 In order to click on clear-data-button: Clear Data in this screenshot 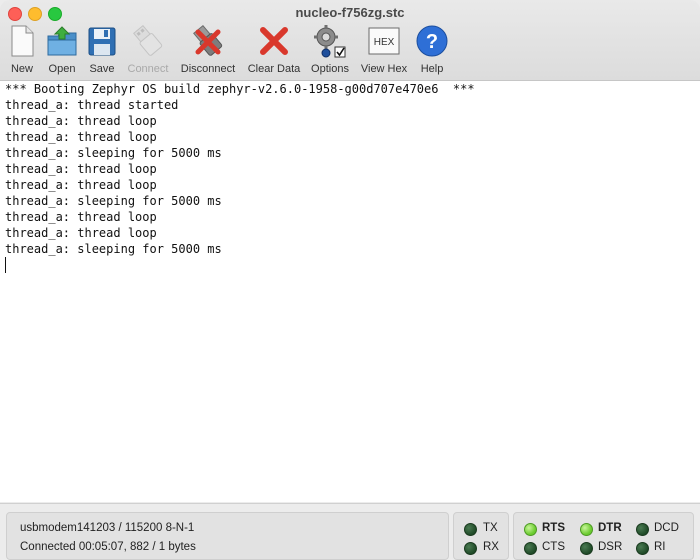, I will do `click(274, 49)`.